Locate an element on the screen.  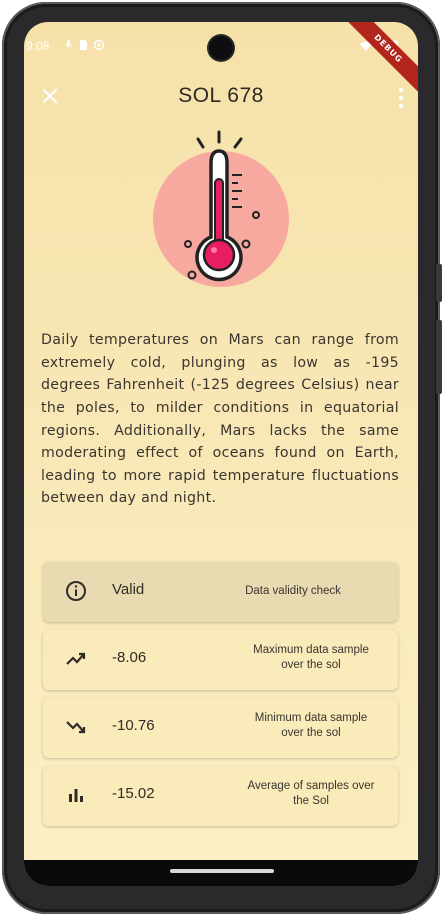
info-icon is located at coordinates (76, 591).